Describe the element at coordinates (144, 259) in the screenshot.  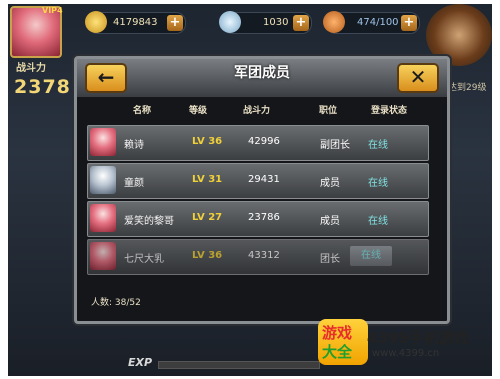
I see `member-name: 七尺大乳` at that location.